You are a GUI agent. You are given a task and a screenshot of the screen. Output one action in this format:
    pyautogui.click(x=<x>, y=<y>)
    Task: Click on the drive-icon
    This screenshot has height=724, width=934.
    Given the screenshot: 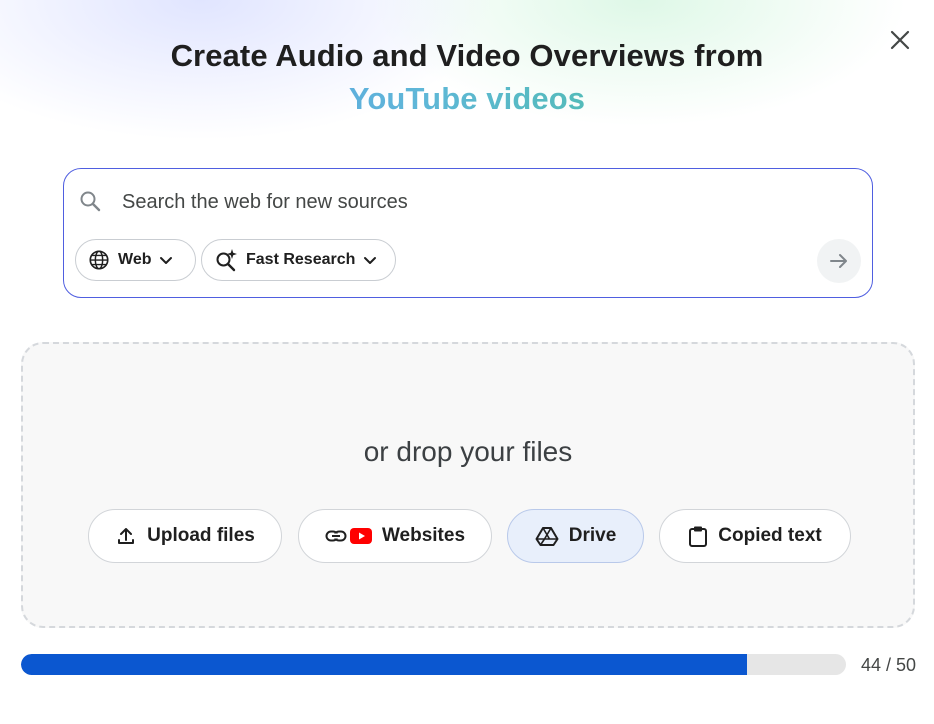 What is the action you would take?
    pyautogui.click(x=547, y=536)
    